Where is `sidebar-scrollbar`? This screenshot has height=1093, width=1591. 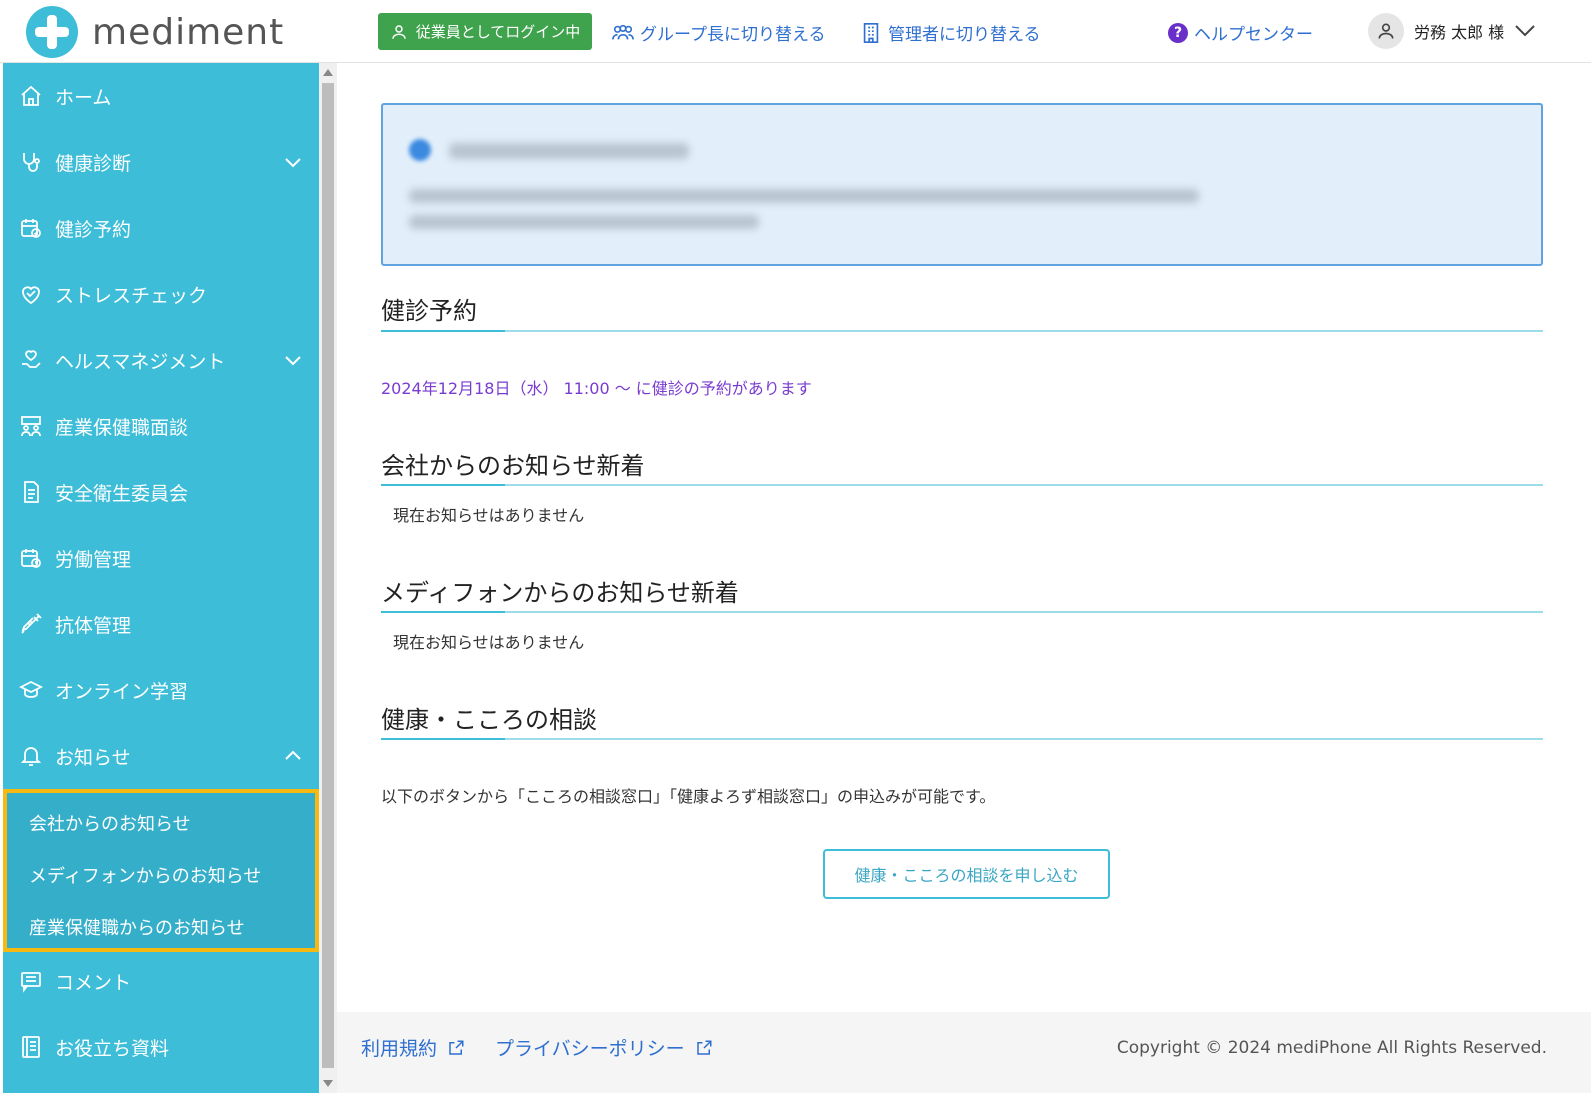
sidebar-scrollbar is located at coordinates (328, 578).